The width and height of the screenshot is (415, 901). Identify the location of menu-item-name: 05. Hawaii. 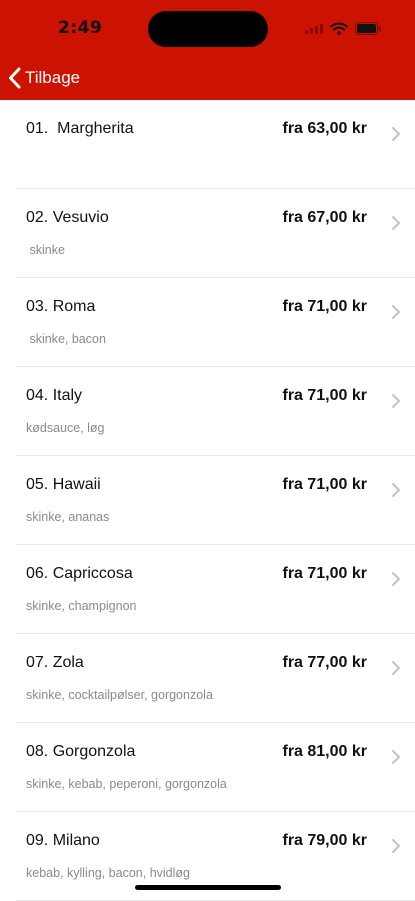
(63, 484).